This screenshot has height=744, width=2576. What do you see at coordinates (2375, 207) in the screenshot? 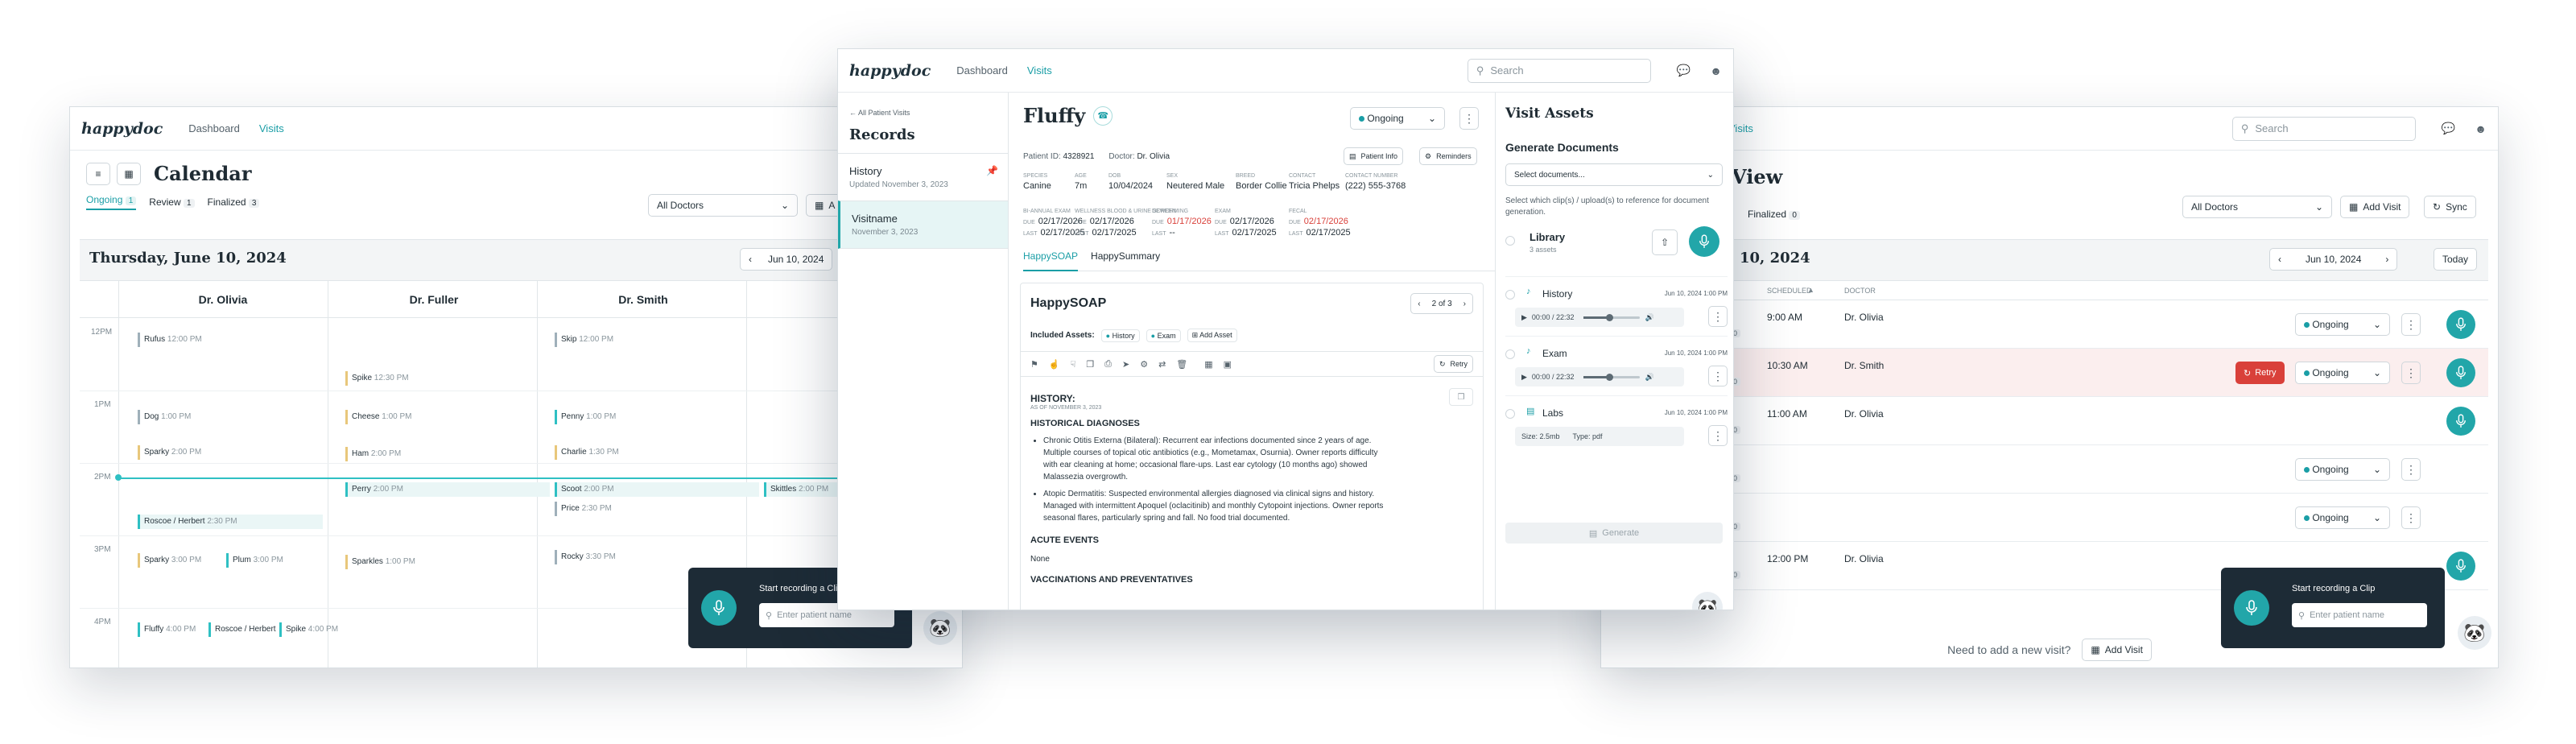
I see `add-visit-button: ▦ Add Visit` at bounding box center [2375, 207].